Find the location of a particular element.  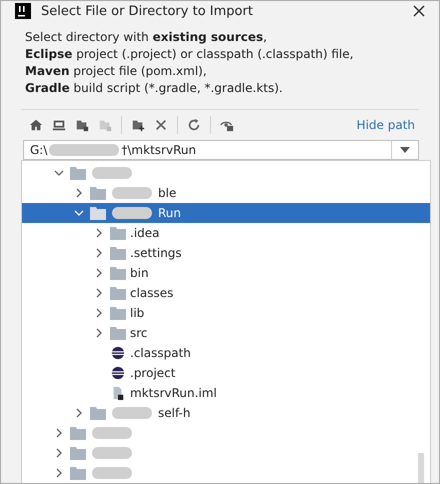

tree-label: ble is located at coordinates (167, 193).